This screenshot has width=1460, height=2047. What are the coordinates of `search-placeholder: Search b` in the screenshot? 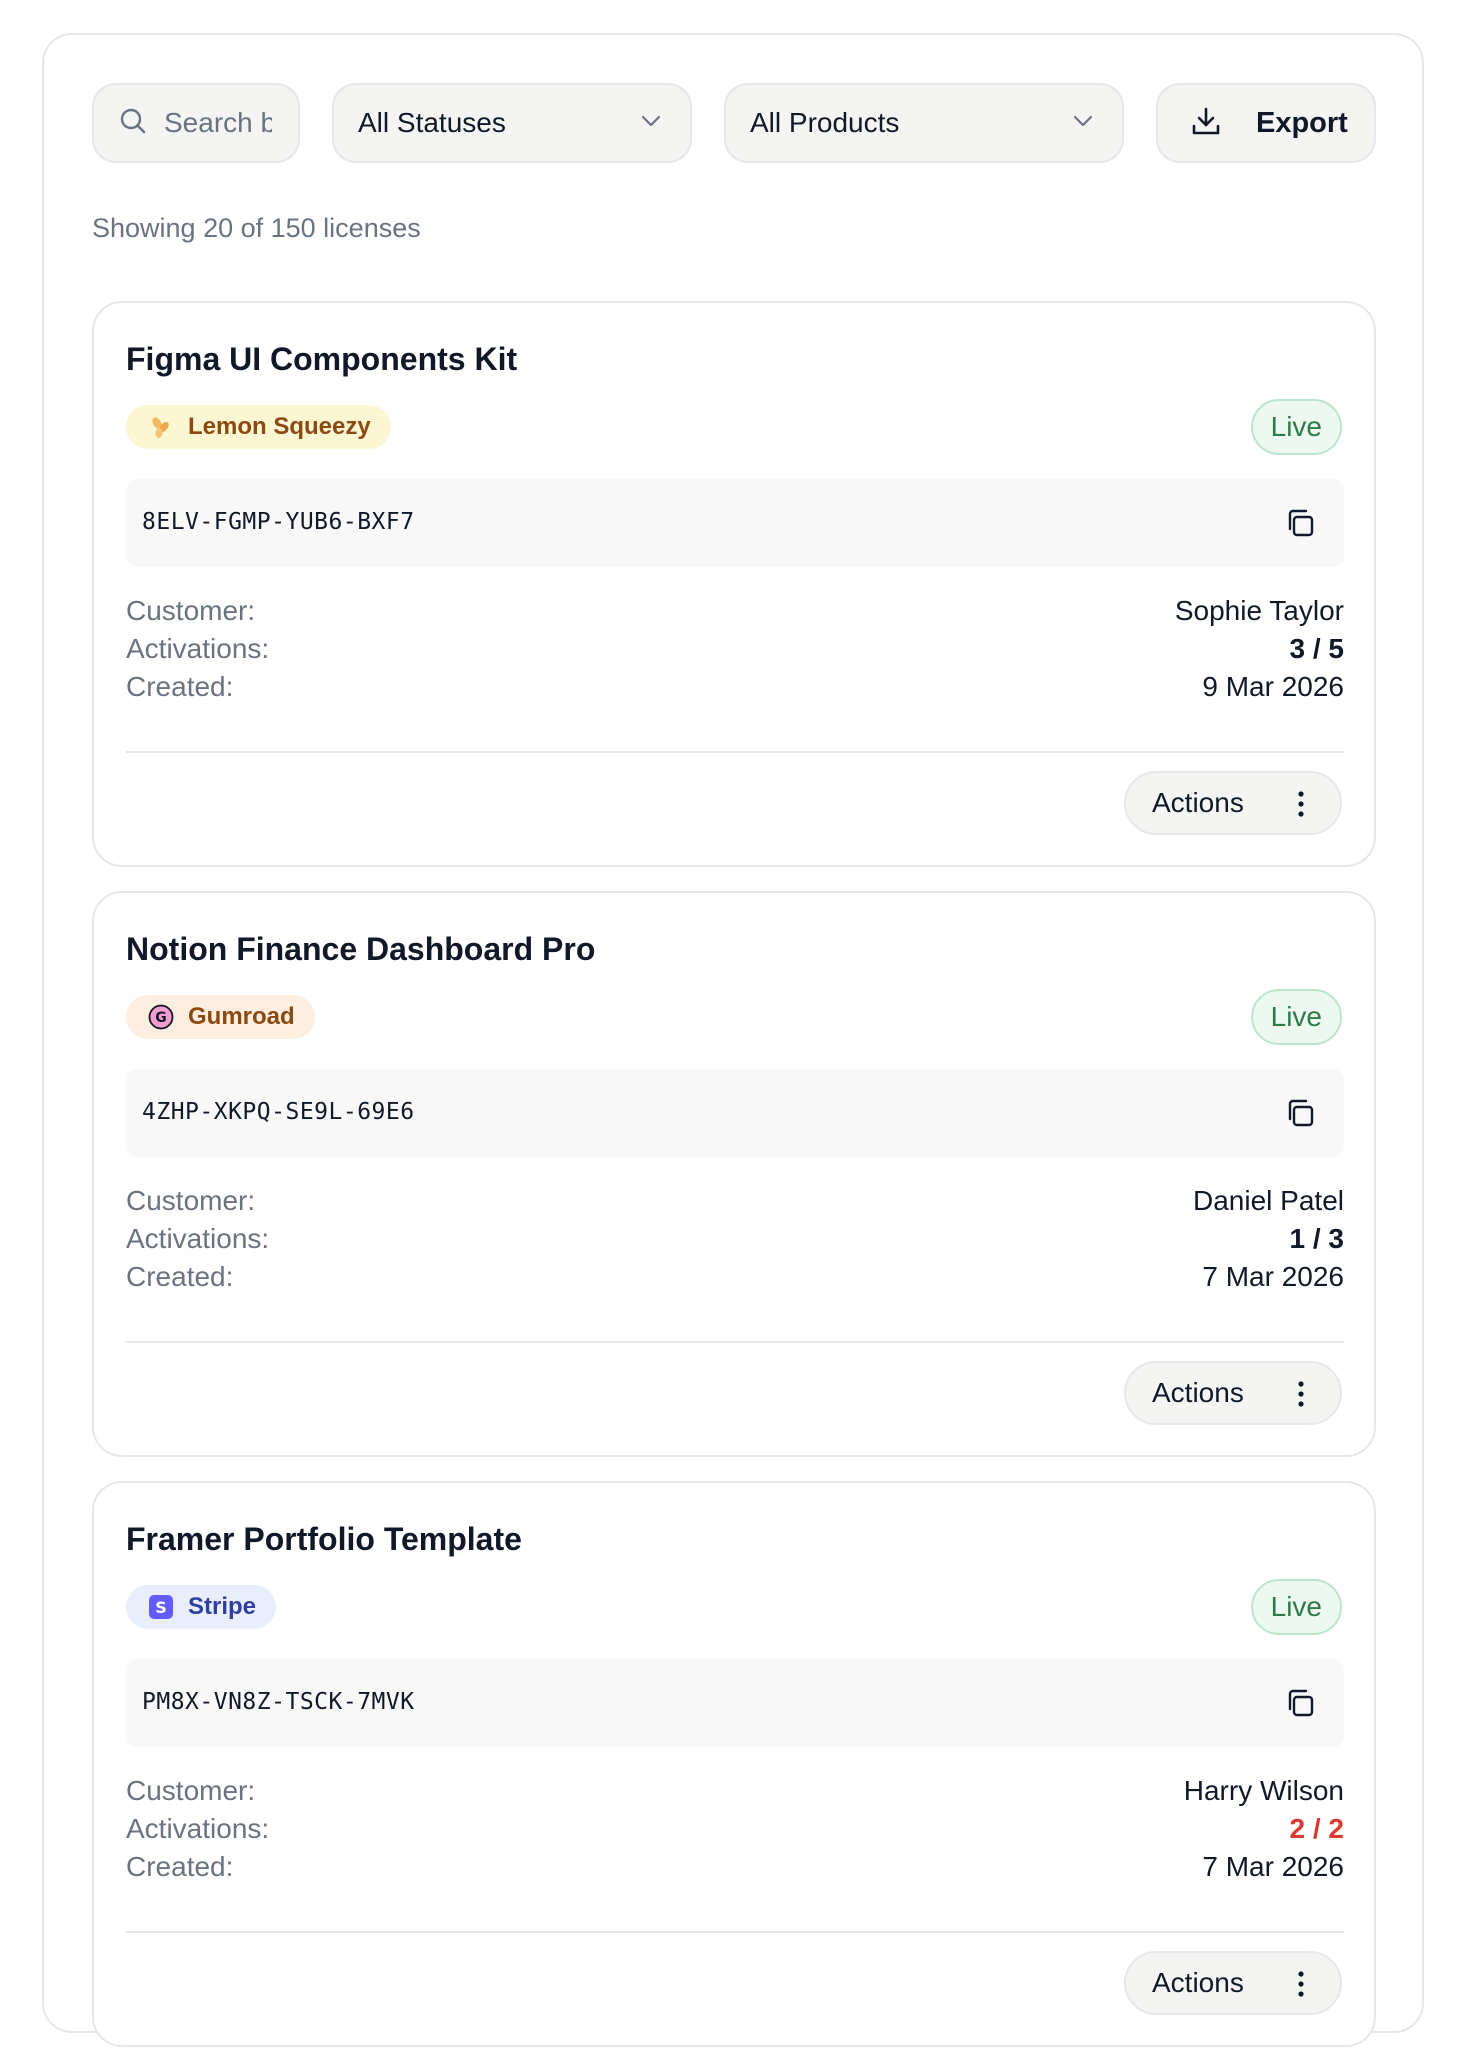 It's located at (218, 122).